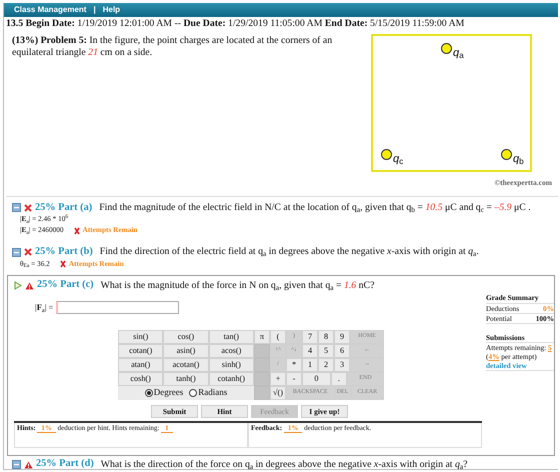 The height and width of the screenshot is (472, 560). Describe the element at coordinates (310, 365) in the screenshot. I see `keypad-key: 1` at that location.